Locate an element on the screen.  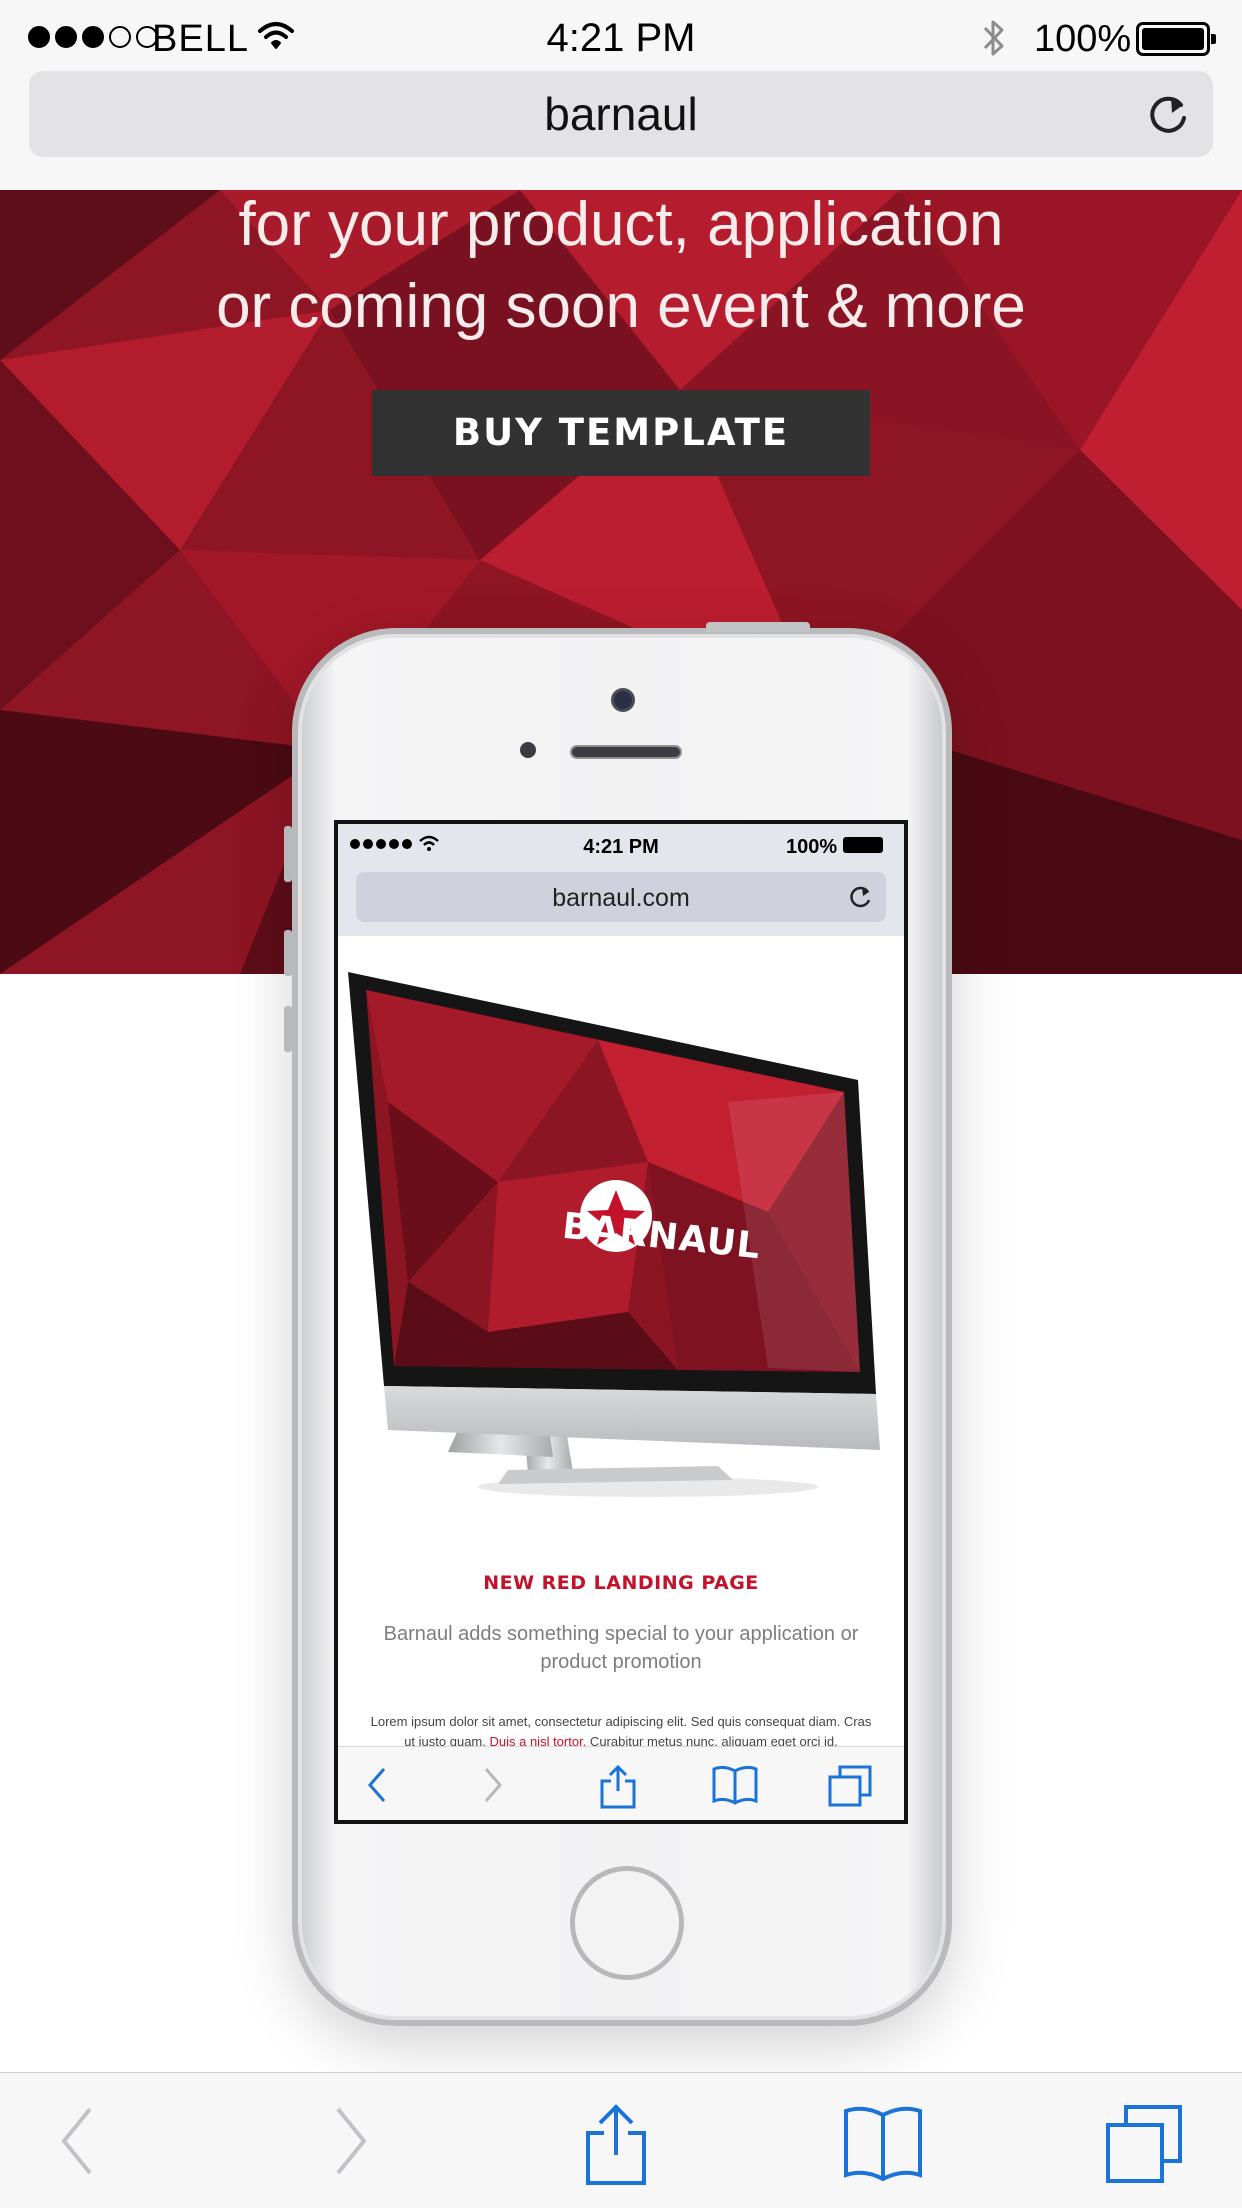
address-bar: barnaul is located at coordinates (621, 114).